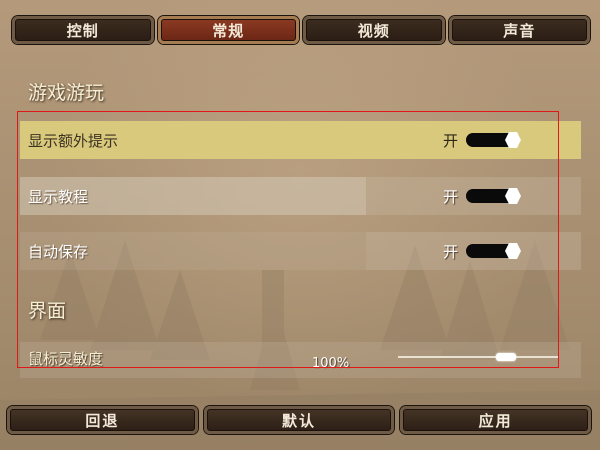  I want to click on setting-row-extra-hints: 显示额外提示 开, so click(300, 140).